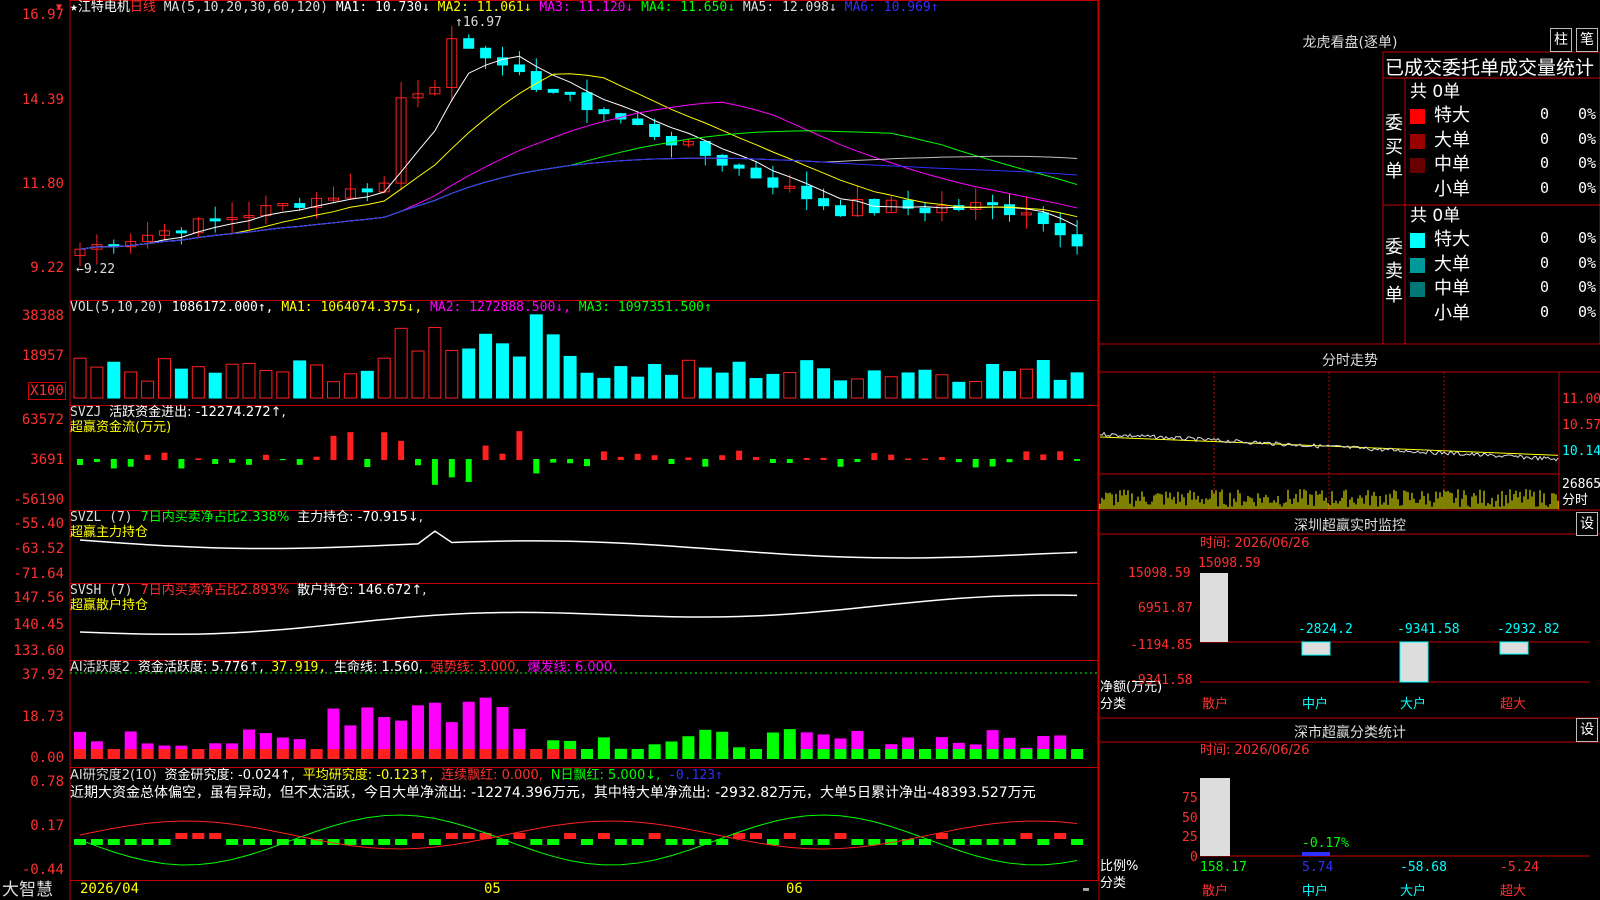 The width and height of the screenshot is (1600, 900). I want to click on sz-monitor-top: 15098.59, so click(1229, 563).